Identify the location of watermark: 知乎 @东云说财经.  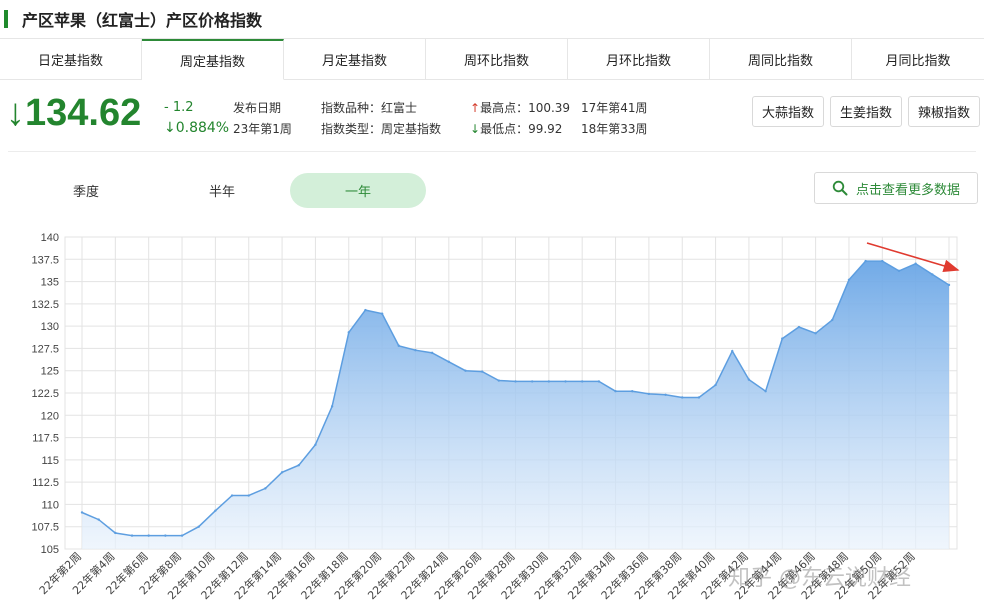
(819, 578).